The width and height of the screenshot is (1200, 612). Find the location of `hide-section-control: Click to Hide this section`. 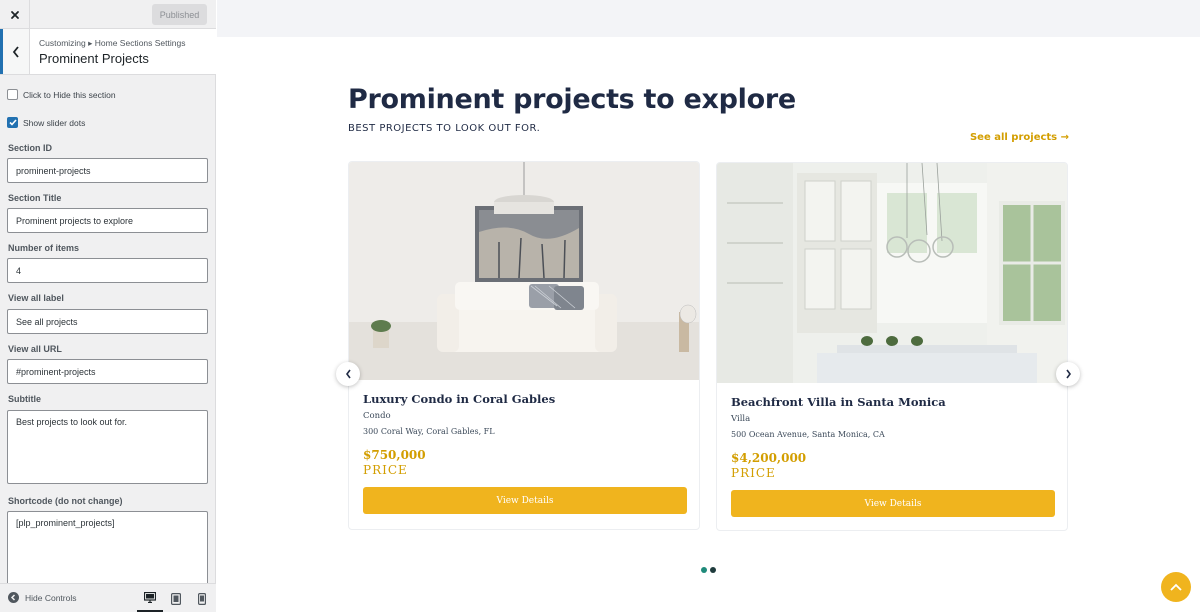

hide-section-control: Click to Hide this section is located at coordinates (61, 94).